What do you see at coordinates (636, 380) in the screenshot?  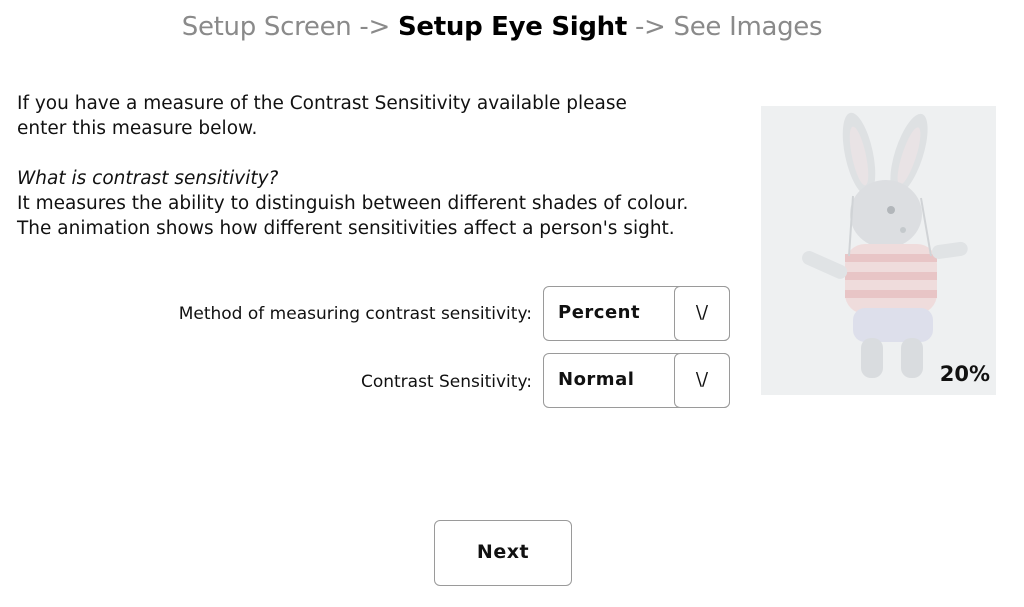 I see `sensitivity-select: Normal \/` at bounding box center [636, 380].